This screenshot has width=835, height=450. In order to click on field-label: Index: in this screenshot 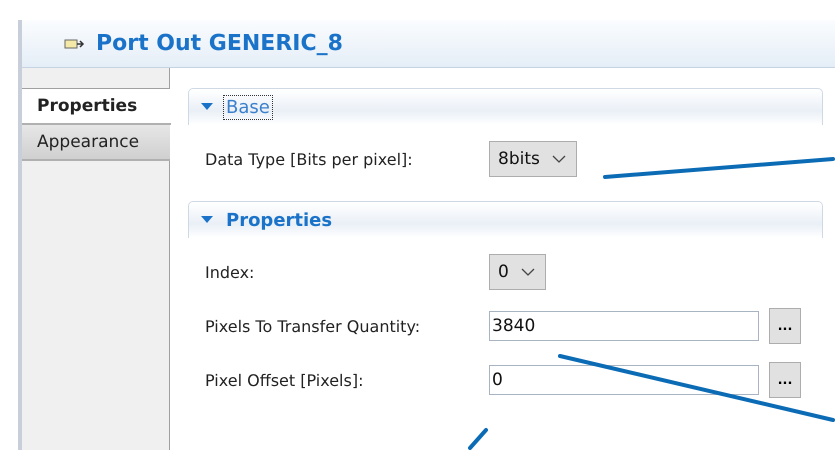, I will do `click(230, 272)`.